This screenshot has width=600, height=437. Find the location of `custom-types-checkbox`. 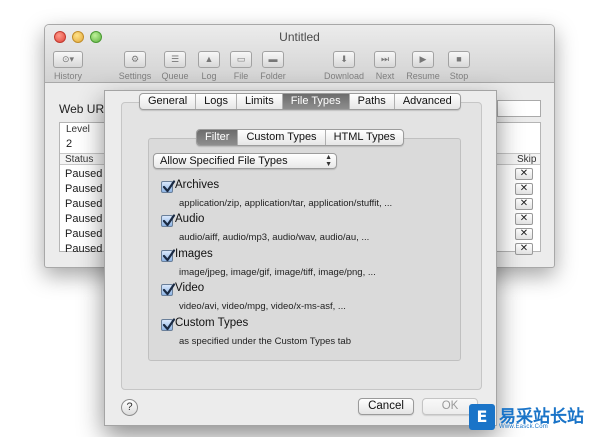

custom-types-checkbox is located at coordinates (168, 324).